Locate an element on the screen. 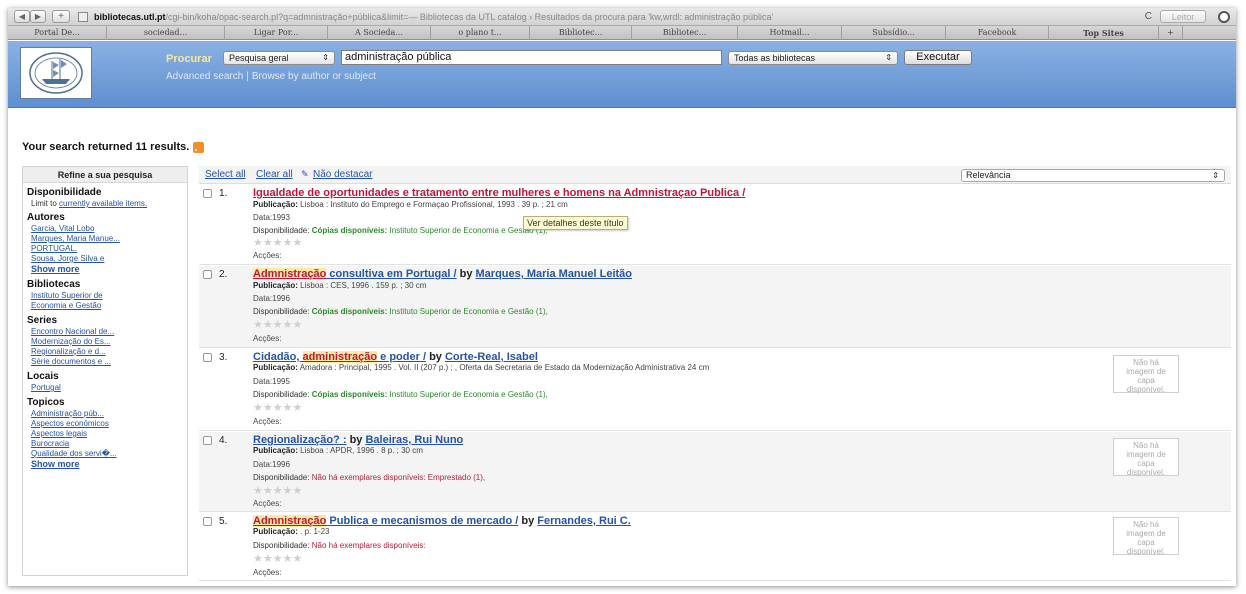 The width and height of the screenshot is (1246, 594). no-cover-text: imagem de is located at coordinates (1146, 533).